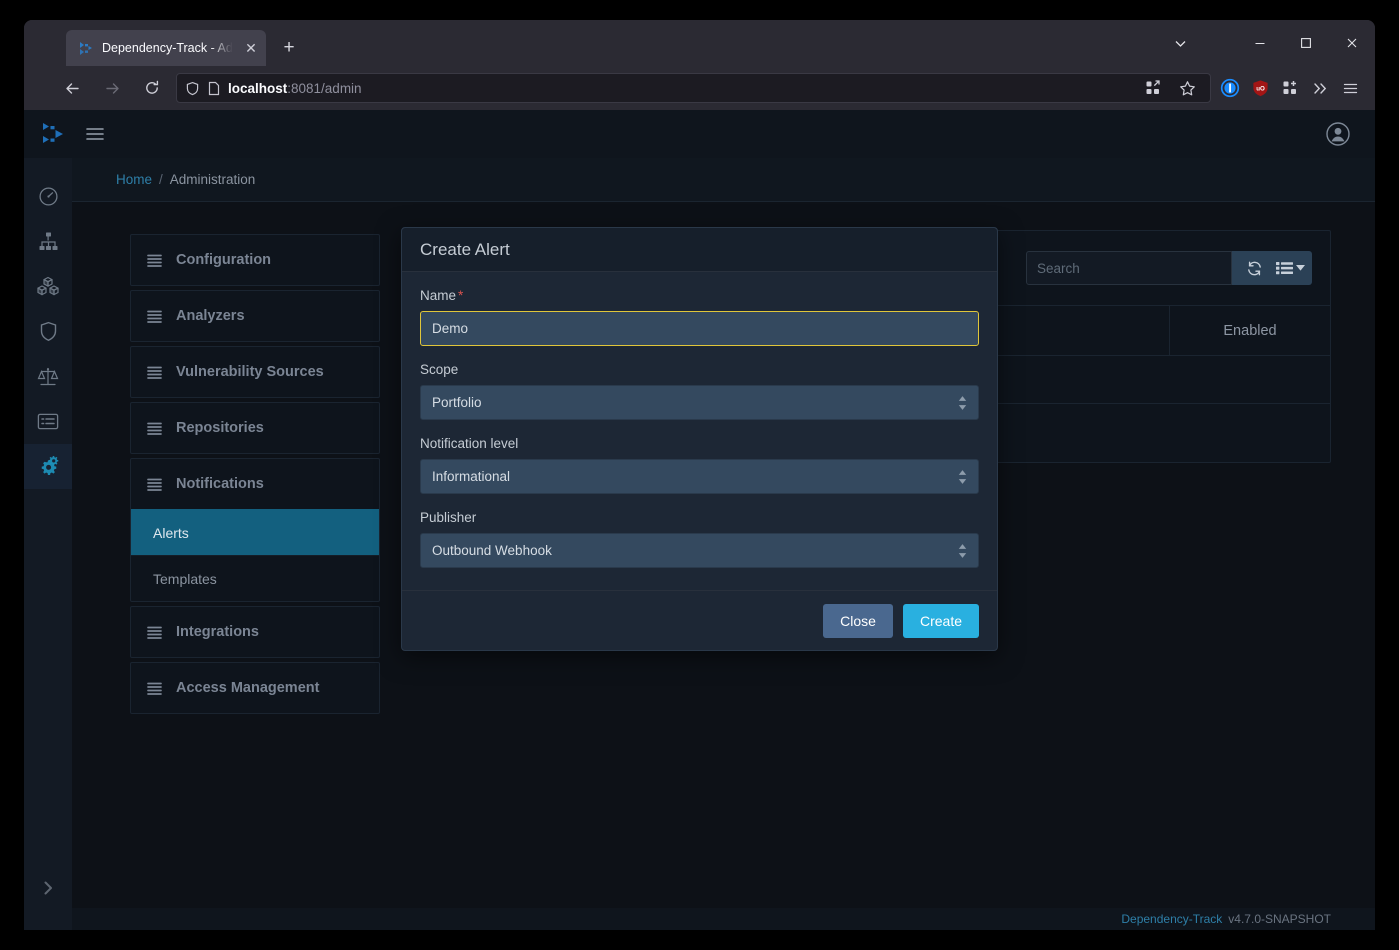 The width and height of the screenshot is (1399, 950). I want to click on svg-text: uO, so click(1260, 88).